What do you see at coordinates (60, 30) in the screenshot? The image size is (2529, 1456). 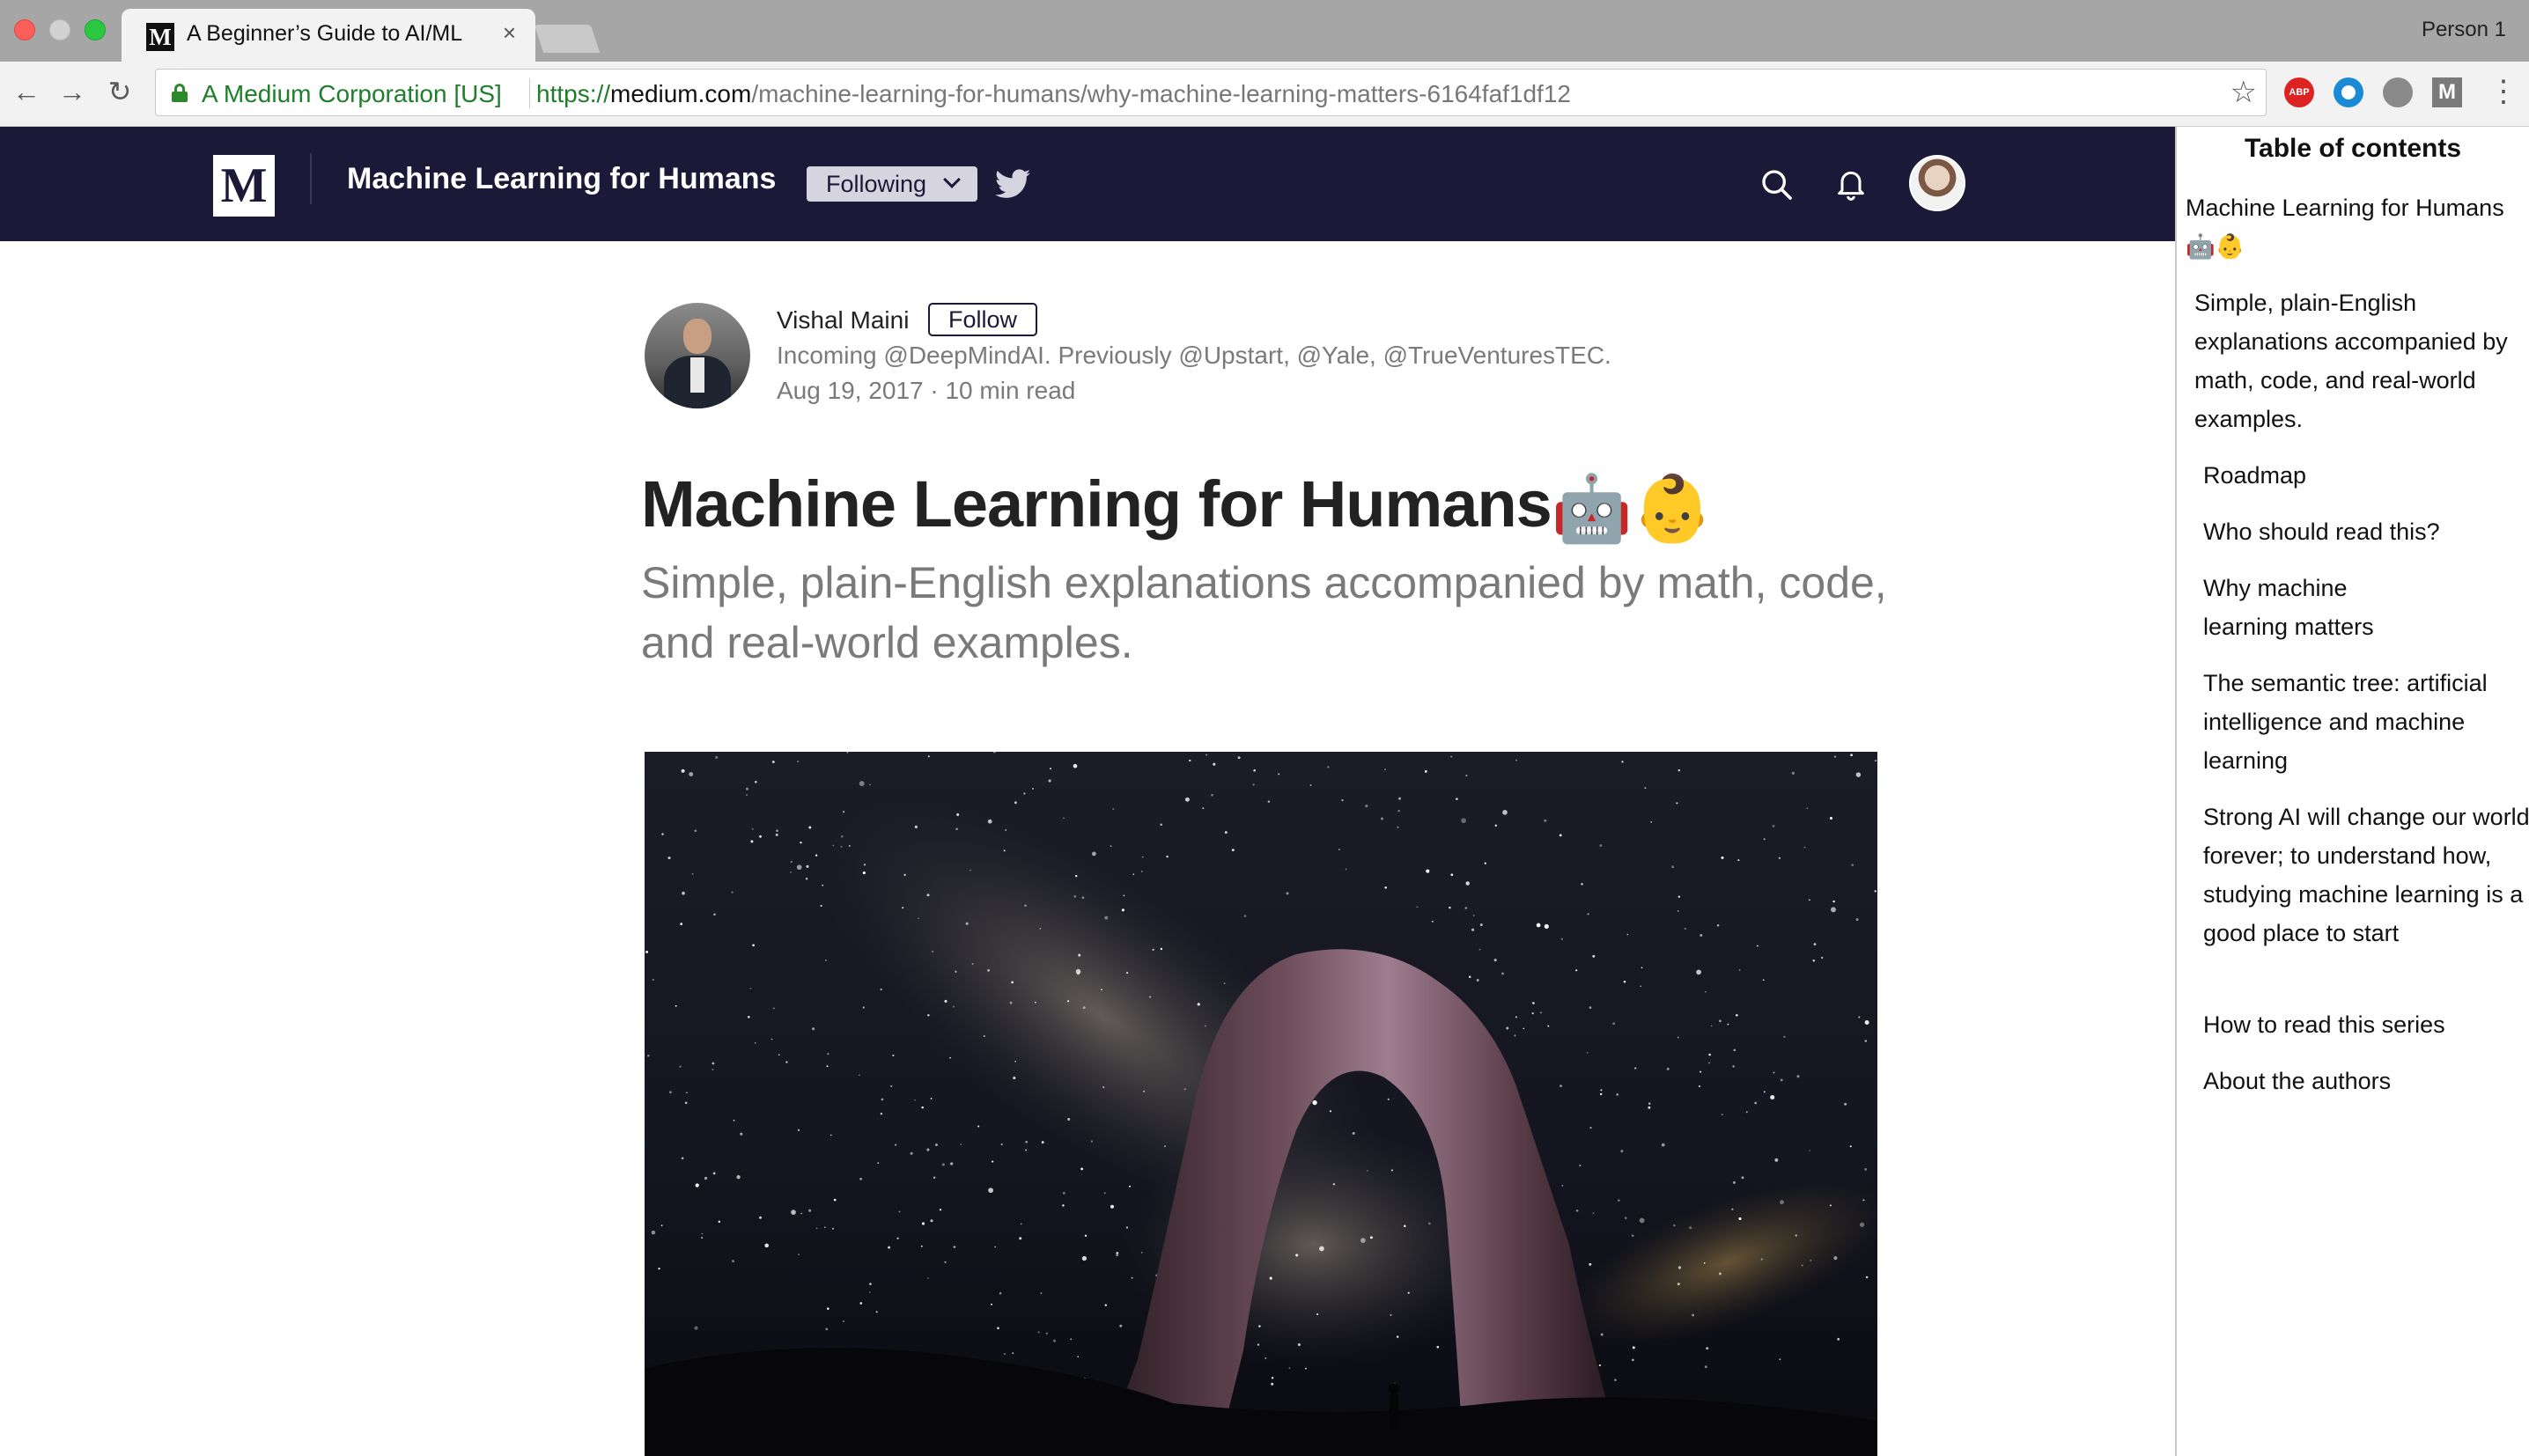 I see `minimize-window-button` at bounding box center [60, 30].